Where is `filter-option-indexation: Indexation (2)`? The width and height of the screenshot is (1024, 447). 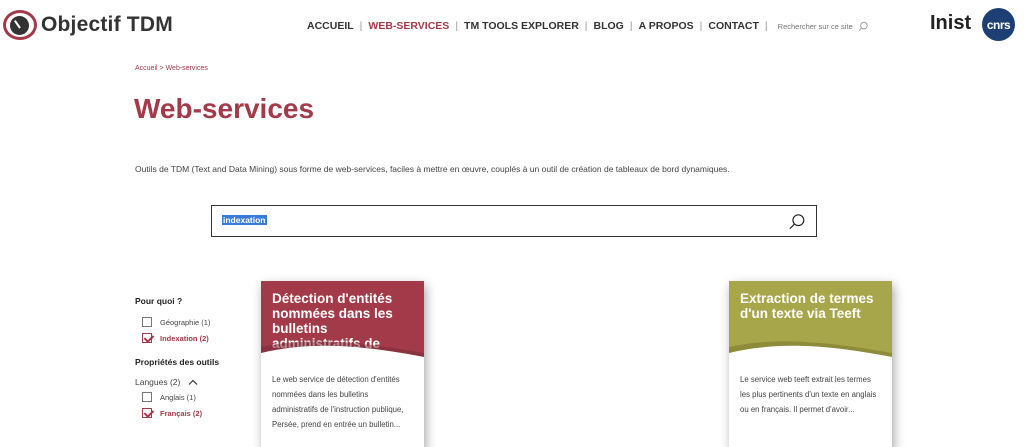 filter-option-indexation: Indexation (2) is located at coordinates (180, 338).